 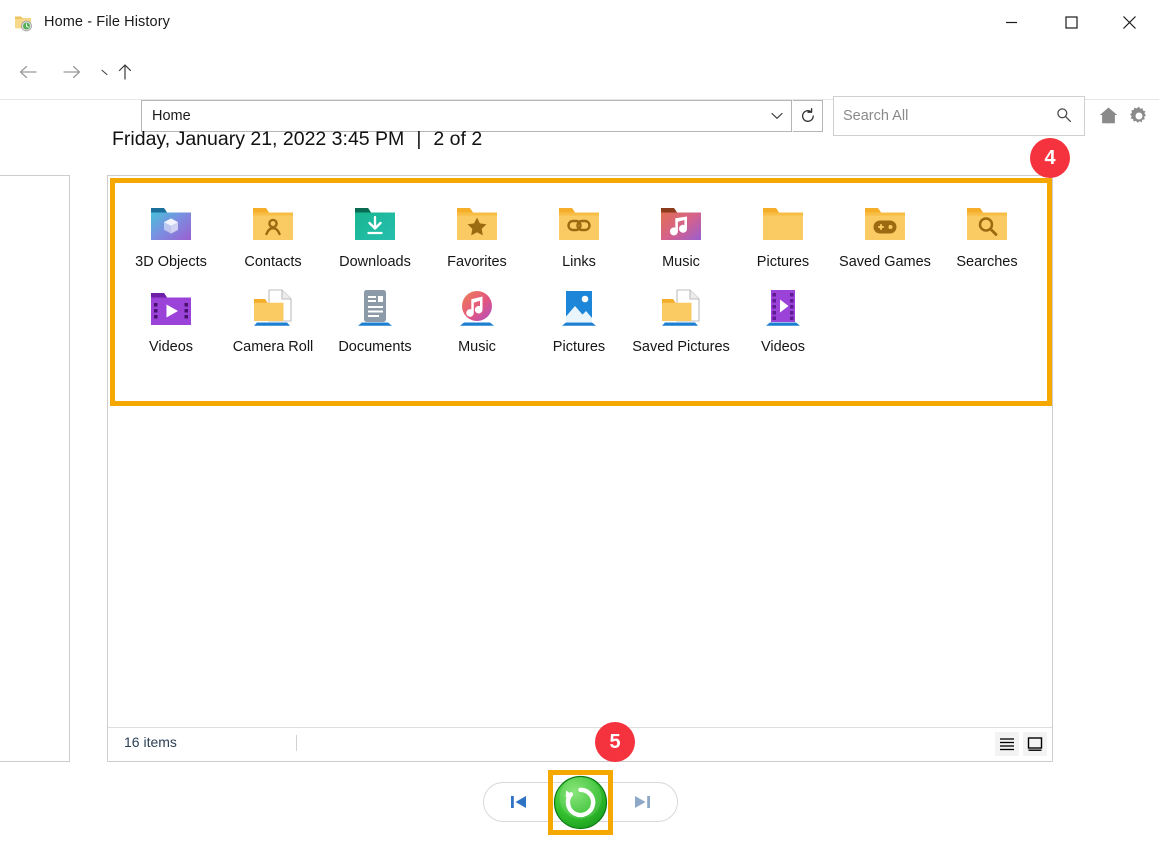 What do you see at coordinates (375, 223) in the screenshot?
I see `folder-downloads-icon` at bounding box center [375, 223].